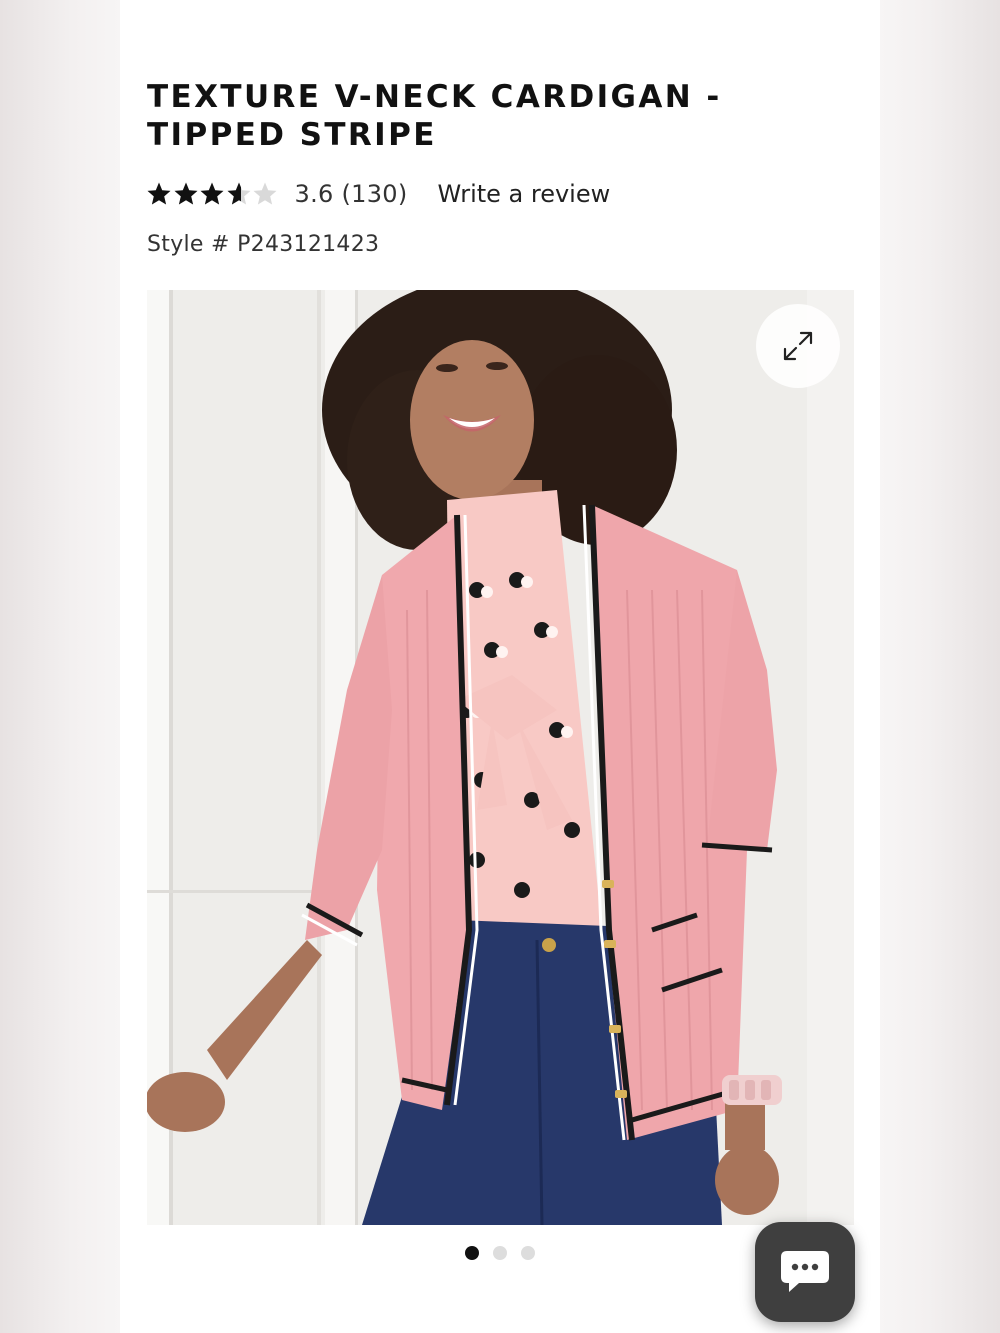 The height and width of the screenshot is (1333, 1000). I want to click on rating-row: 3.6 (130) Write a review, so click(378, 194).